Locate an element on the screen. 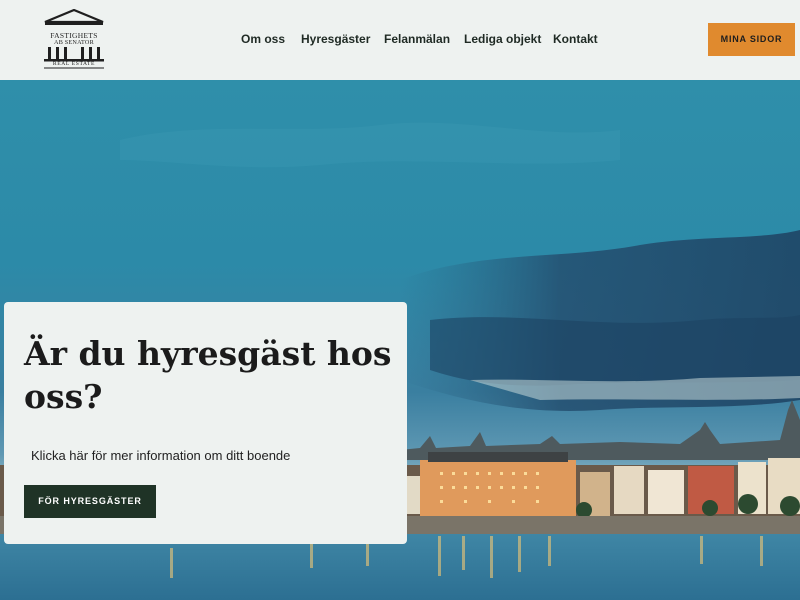 This screenshot has width=800, height=600. hero-title: Är du hyresgäst hos oss? is located at coordinates (208, 375).